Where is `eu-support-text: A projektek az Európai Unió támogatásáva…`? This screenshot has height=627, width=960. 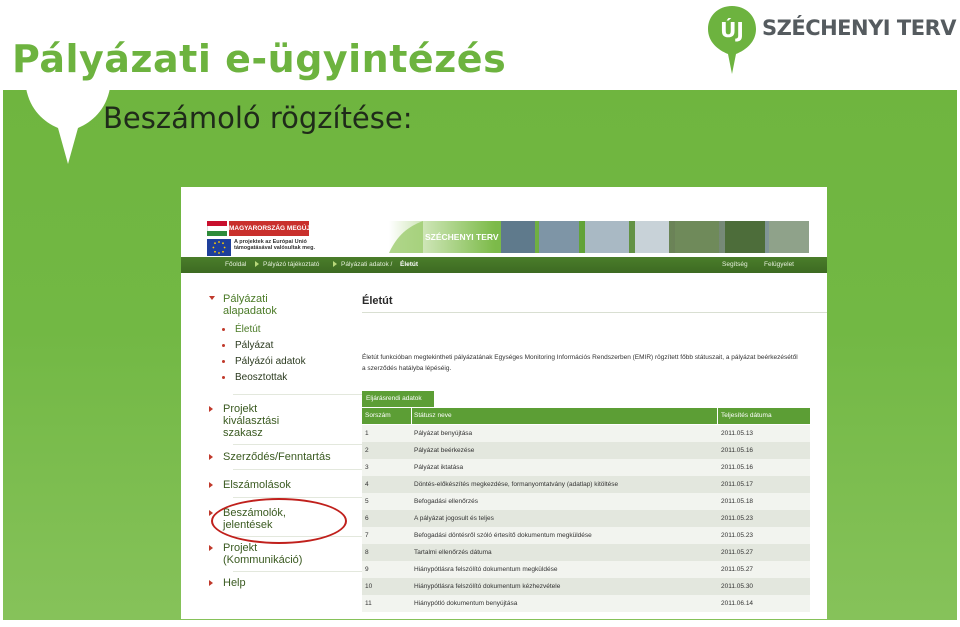 eu-support-text: A projektek az Európai Unió támogatásáva… is located at coordinates (275, 245).